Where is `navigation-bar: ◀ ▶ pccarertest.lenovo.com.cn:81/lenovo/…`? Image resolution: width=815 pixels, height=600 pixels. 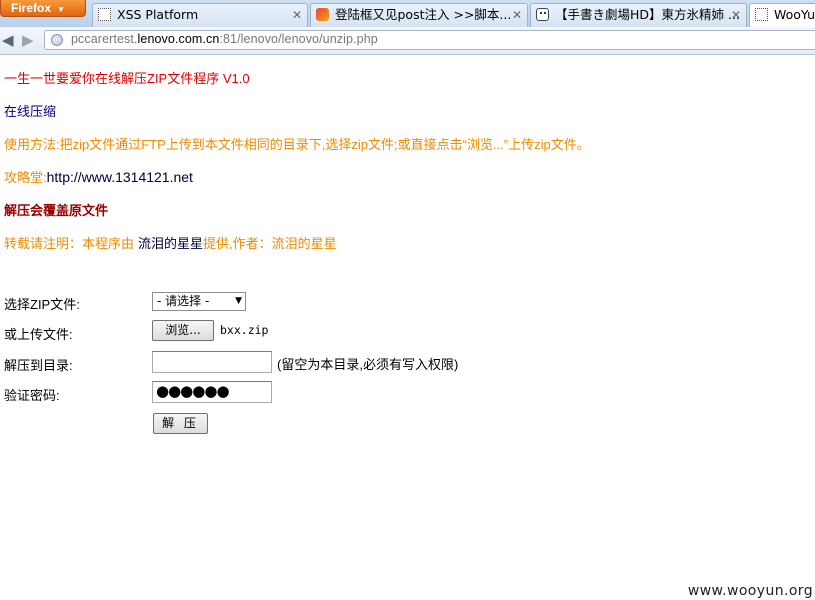
navigation-bar: ◀ ▶ pccarertest.lenovo.com.cn:81/lenovo/… is located at coordinates (407, 41).